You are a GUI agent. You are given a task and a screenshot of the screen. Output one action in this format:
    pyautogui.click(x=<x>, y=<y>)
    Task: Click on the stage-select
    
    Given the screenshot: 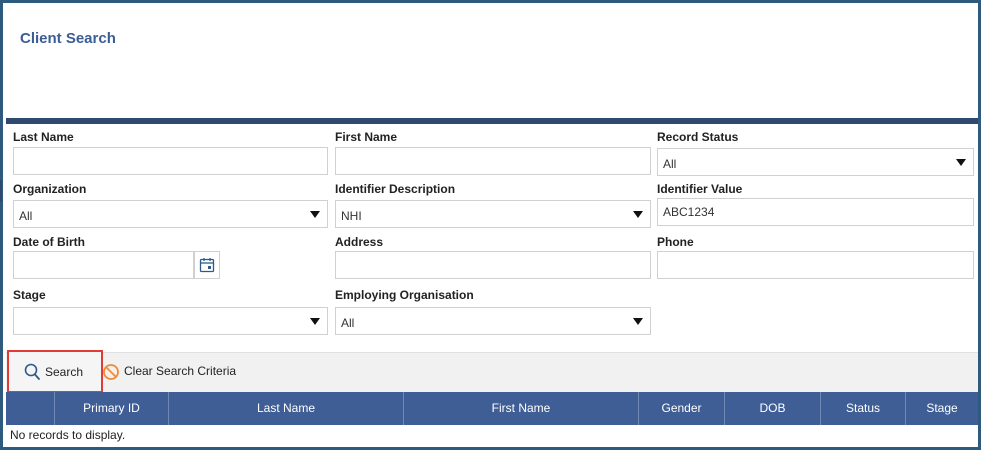 What is the action you would take?
    pyautogui.click(x=170, y=321)
    